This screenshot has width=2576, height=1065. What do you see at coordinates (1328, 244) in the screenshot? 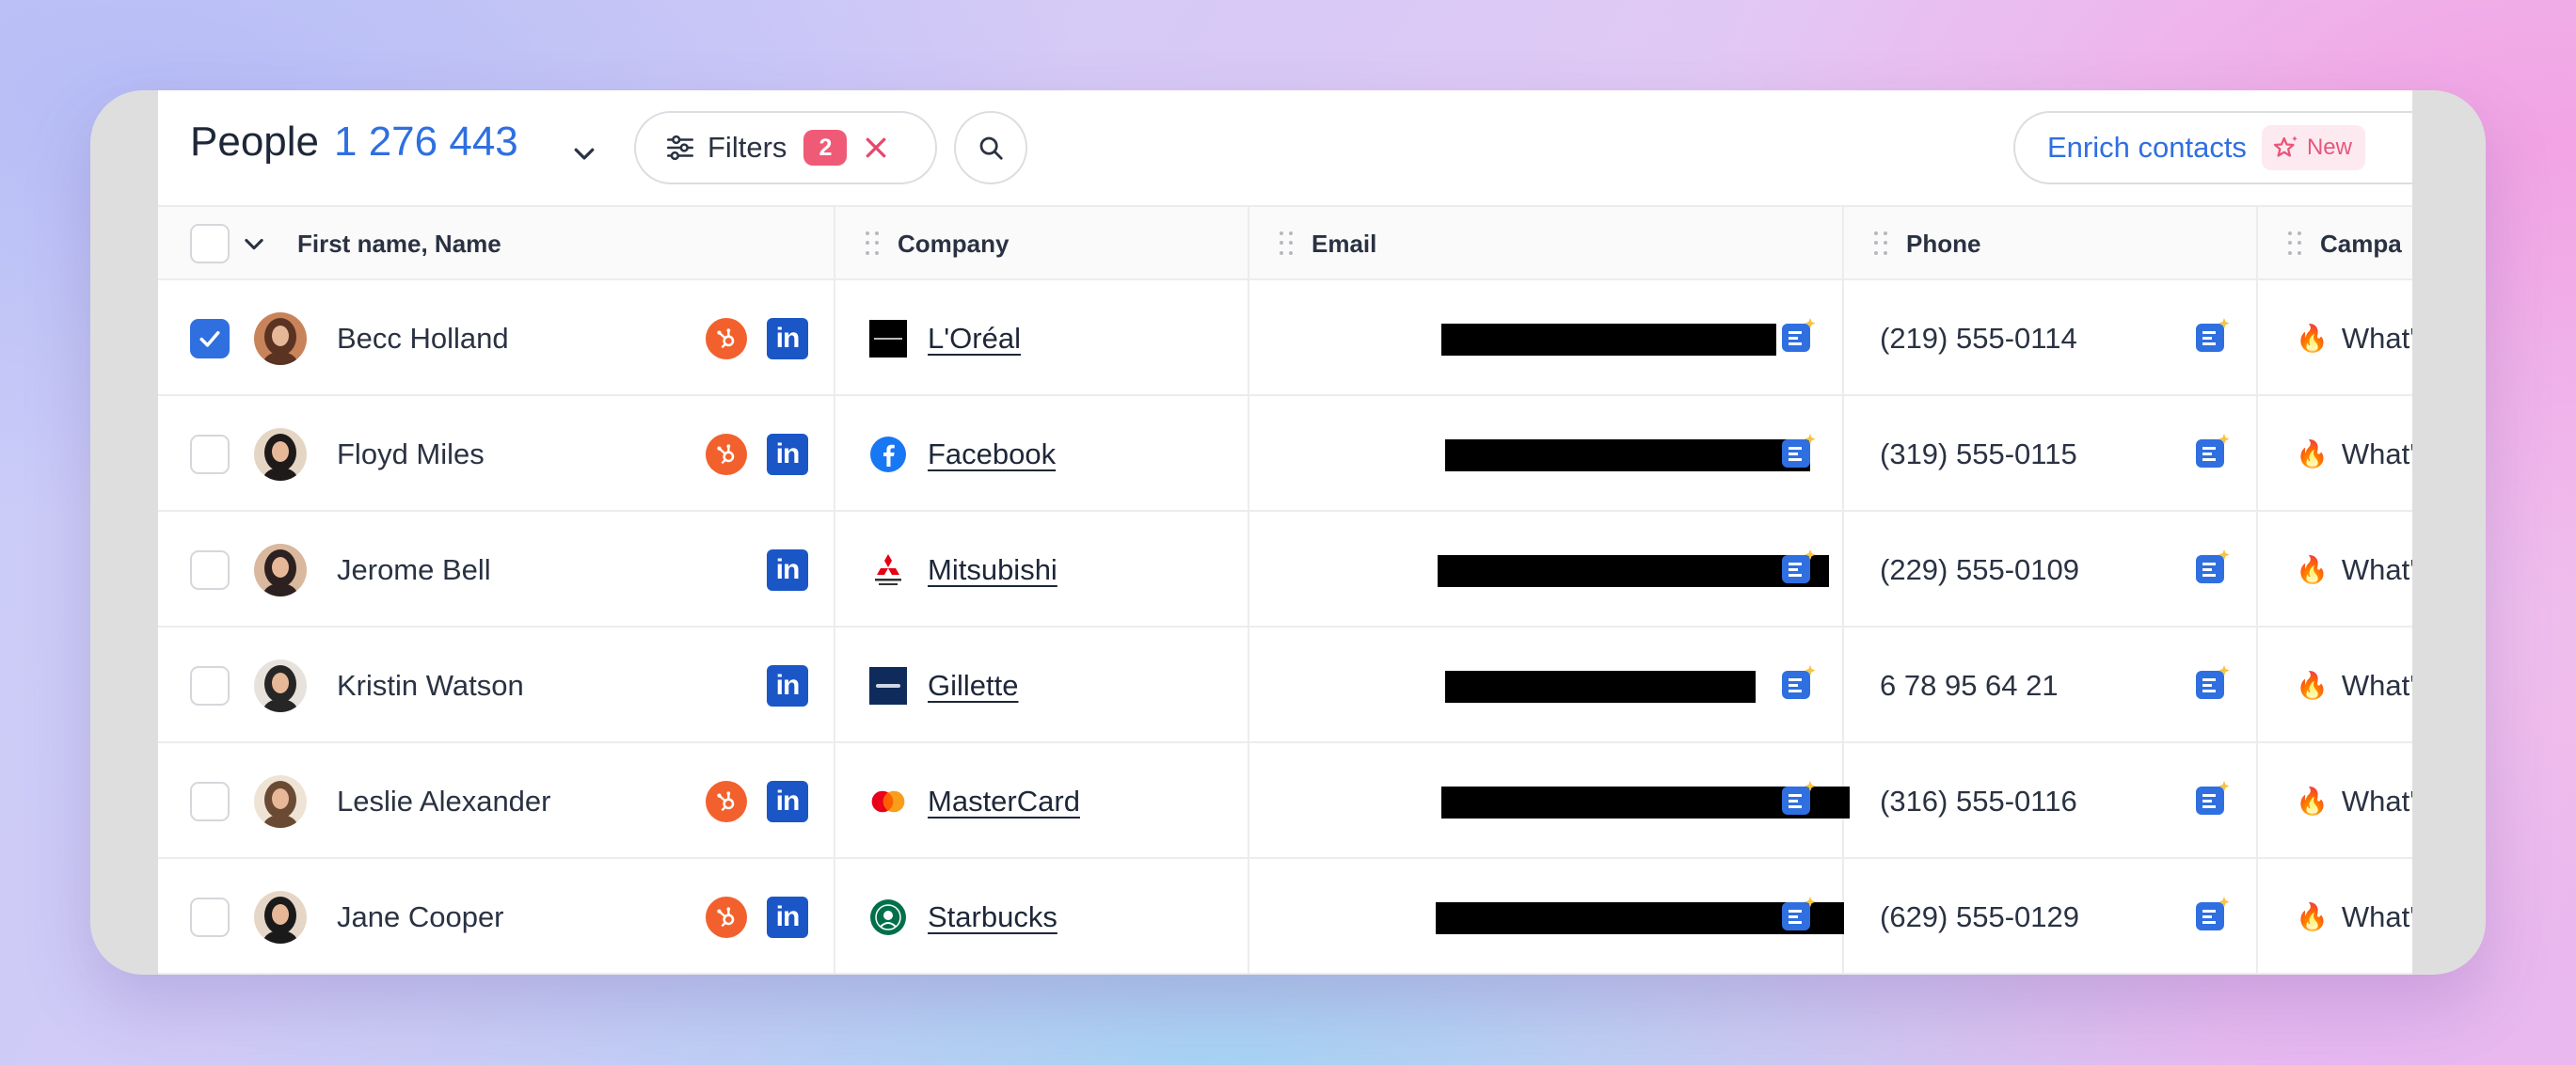
I see `column-header-email: Email` at bounding box center [1328, 244].